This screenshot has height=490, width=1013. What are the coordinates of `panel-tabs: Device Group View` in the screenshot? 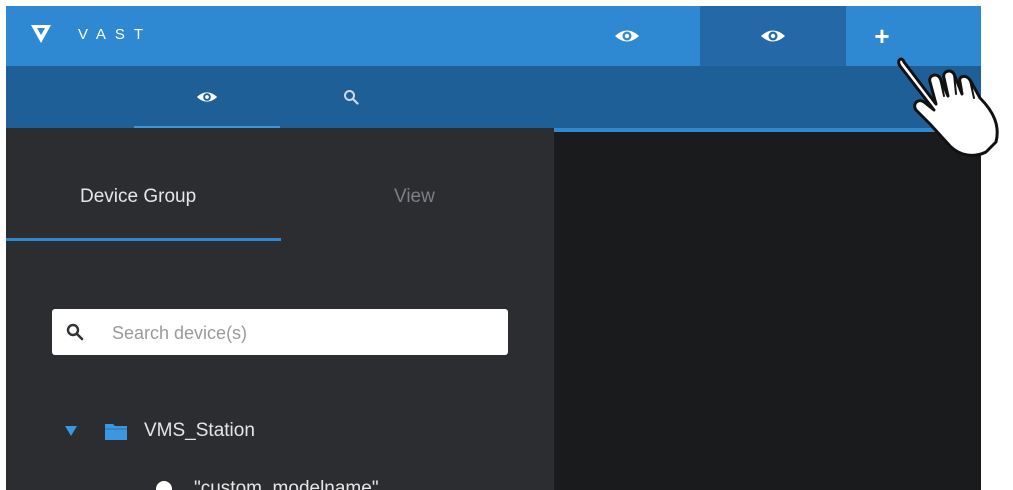 It's located at (280, 185).